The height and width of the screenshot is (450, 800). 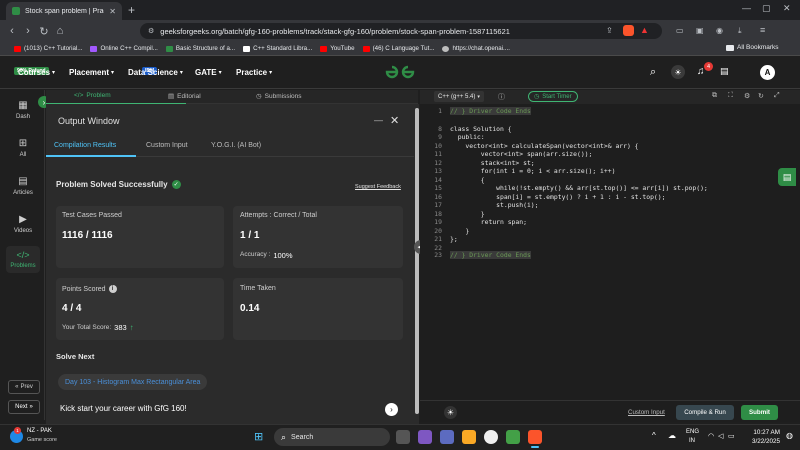 I want to click on nav-courses: Courses ▾, so click(x=36, y=72).